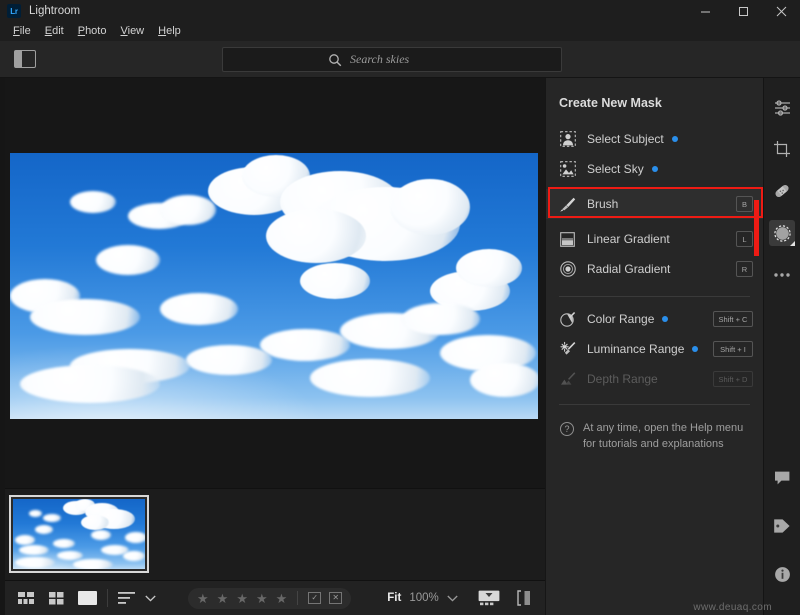 This screenshot has width=800, height=615. I want to click on menu-view: View, so click(132, 31).